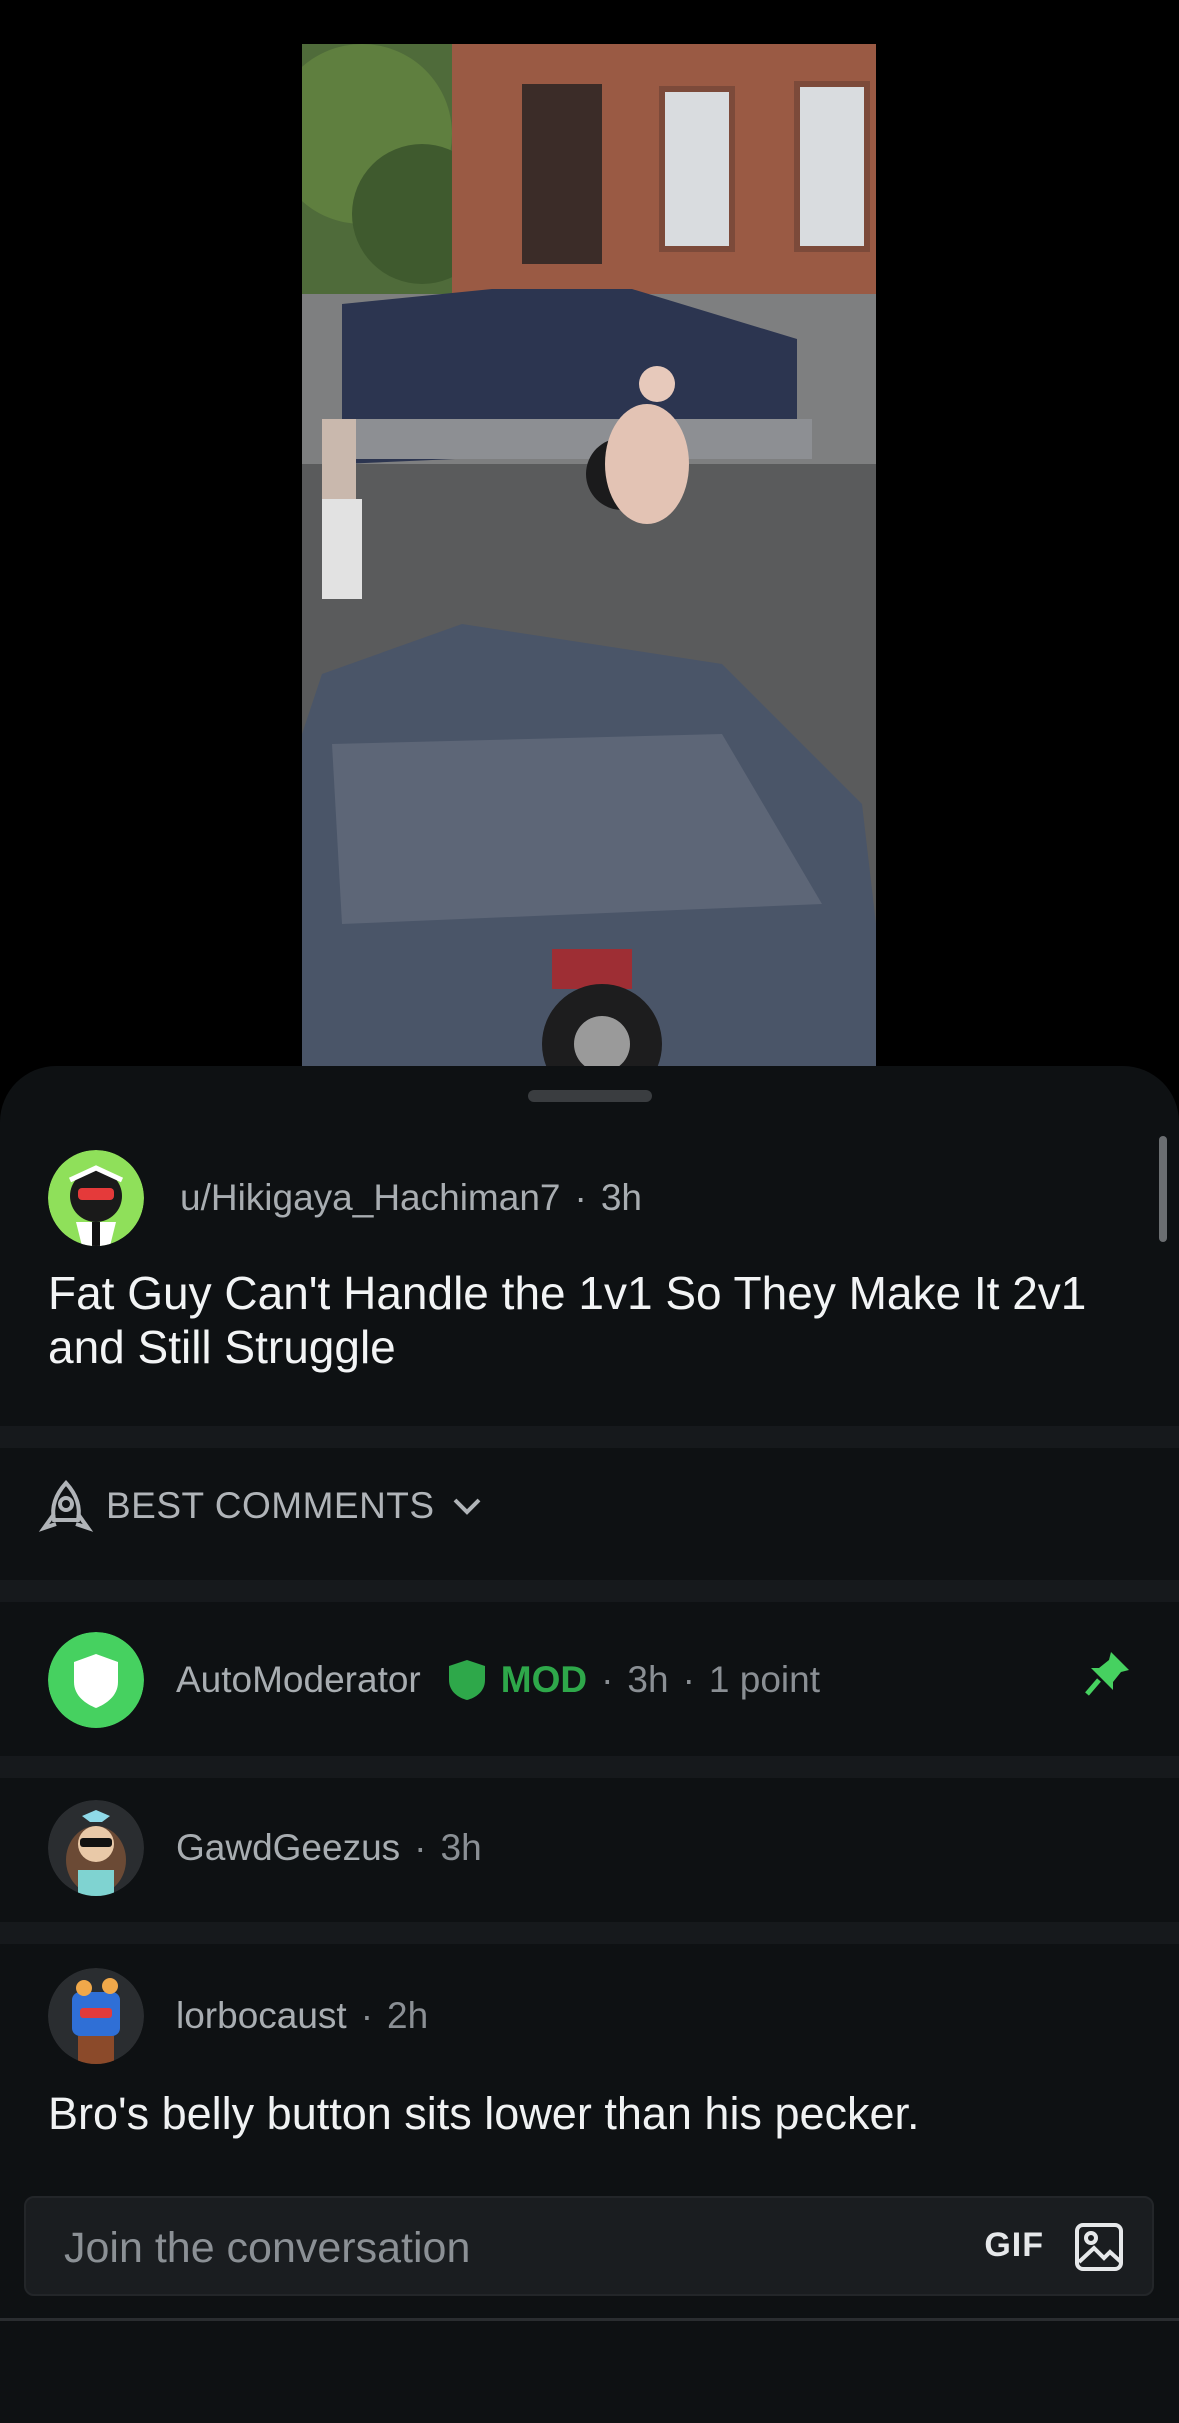 This screenshot has height=2423, width=1179. What do you see at coordinates (590, 1096) in the screenshot?
I see `sheet-drag-handle` at bounding box center [590, 1096].